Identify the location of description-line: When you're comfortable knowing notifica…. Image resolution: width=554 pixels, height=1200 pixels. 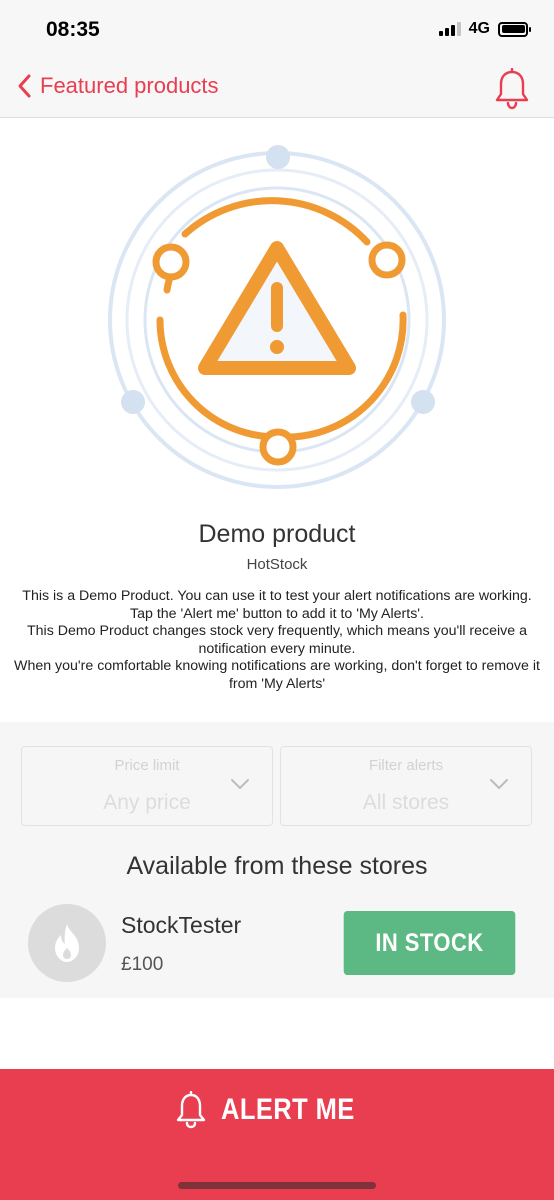
(277, 675).